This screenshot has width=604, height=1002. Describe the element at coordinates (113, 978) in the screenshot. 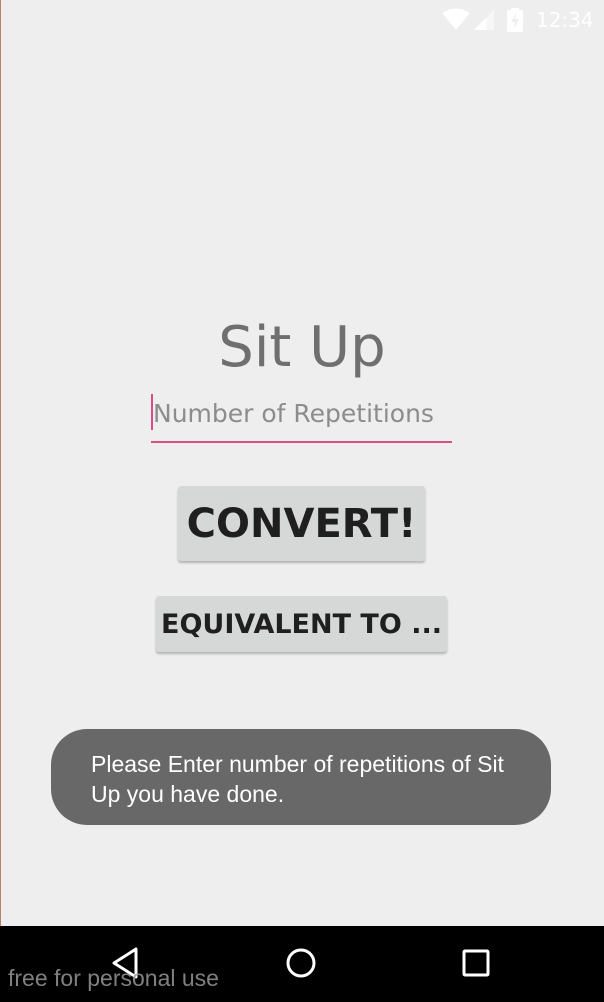

I see `watermark-text: free for personal use` at that location.